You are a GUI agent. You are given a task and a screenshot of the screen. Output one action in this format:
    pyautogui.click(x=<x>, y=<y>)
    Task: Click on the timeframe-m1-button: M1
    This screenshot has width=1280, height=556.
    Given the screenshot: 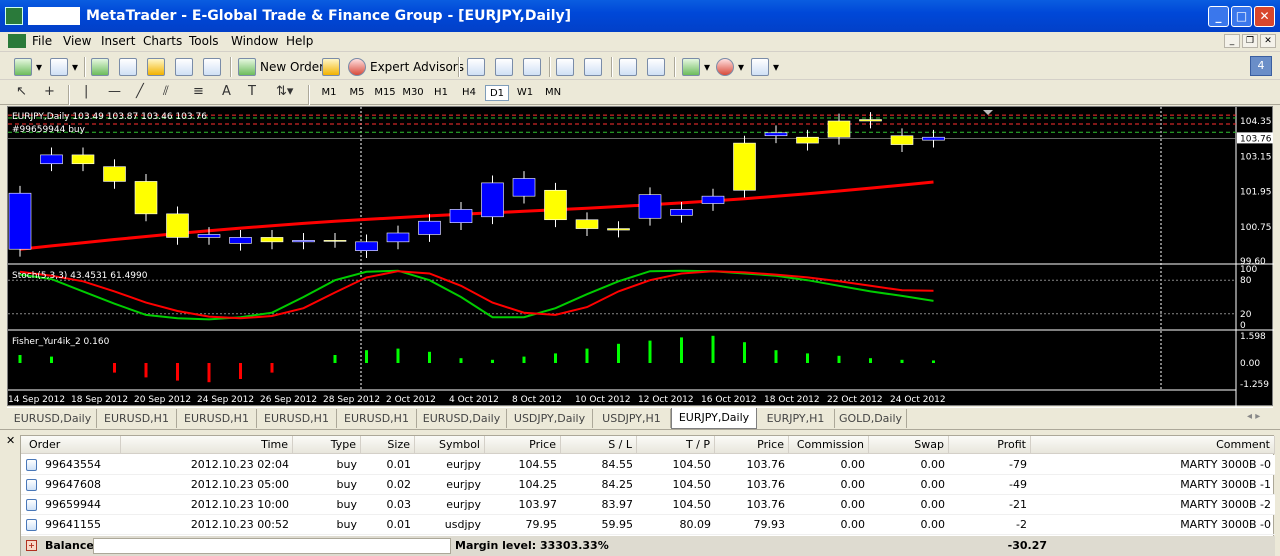 What is the action you would take?
    pyautogui.click(x=329, y=93)
    